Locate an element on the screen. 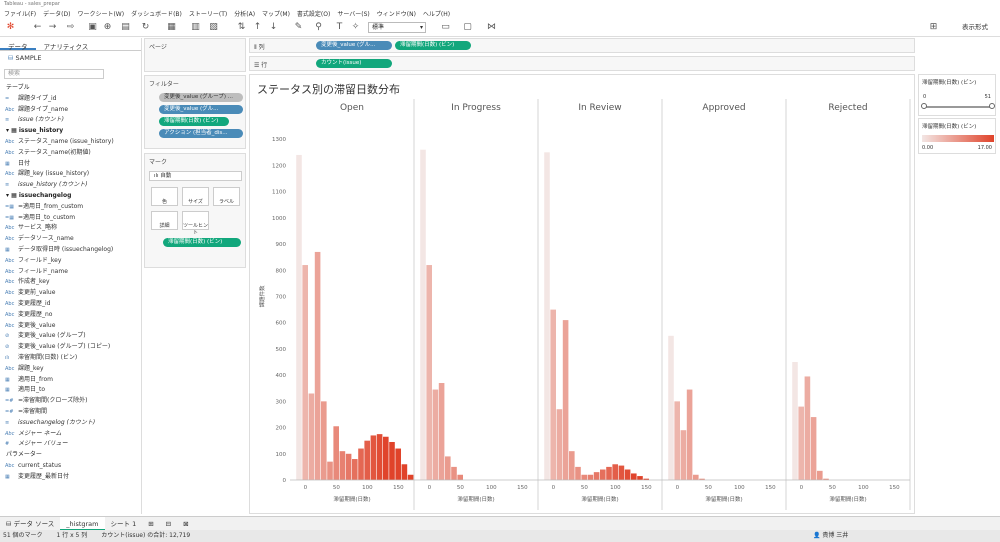  swap-icon: ⇅ is located at coordinates (241, 27).